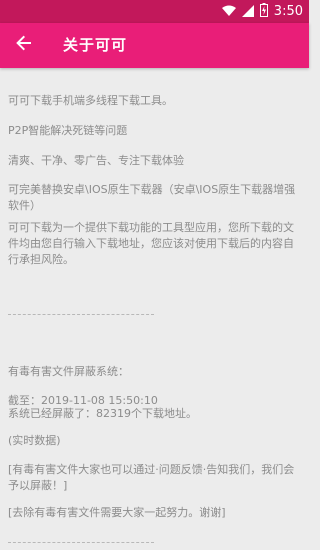 The width and height of the screenshot is (320, 550). I want to click on block-system-title: 有毒有害文件屏蔽系统：, so click(68, 371).